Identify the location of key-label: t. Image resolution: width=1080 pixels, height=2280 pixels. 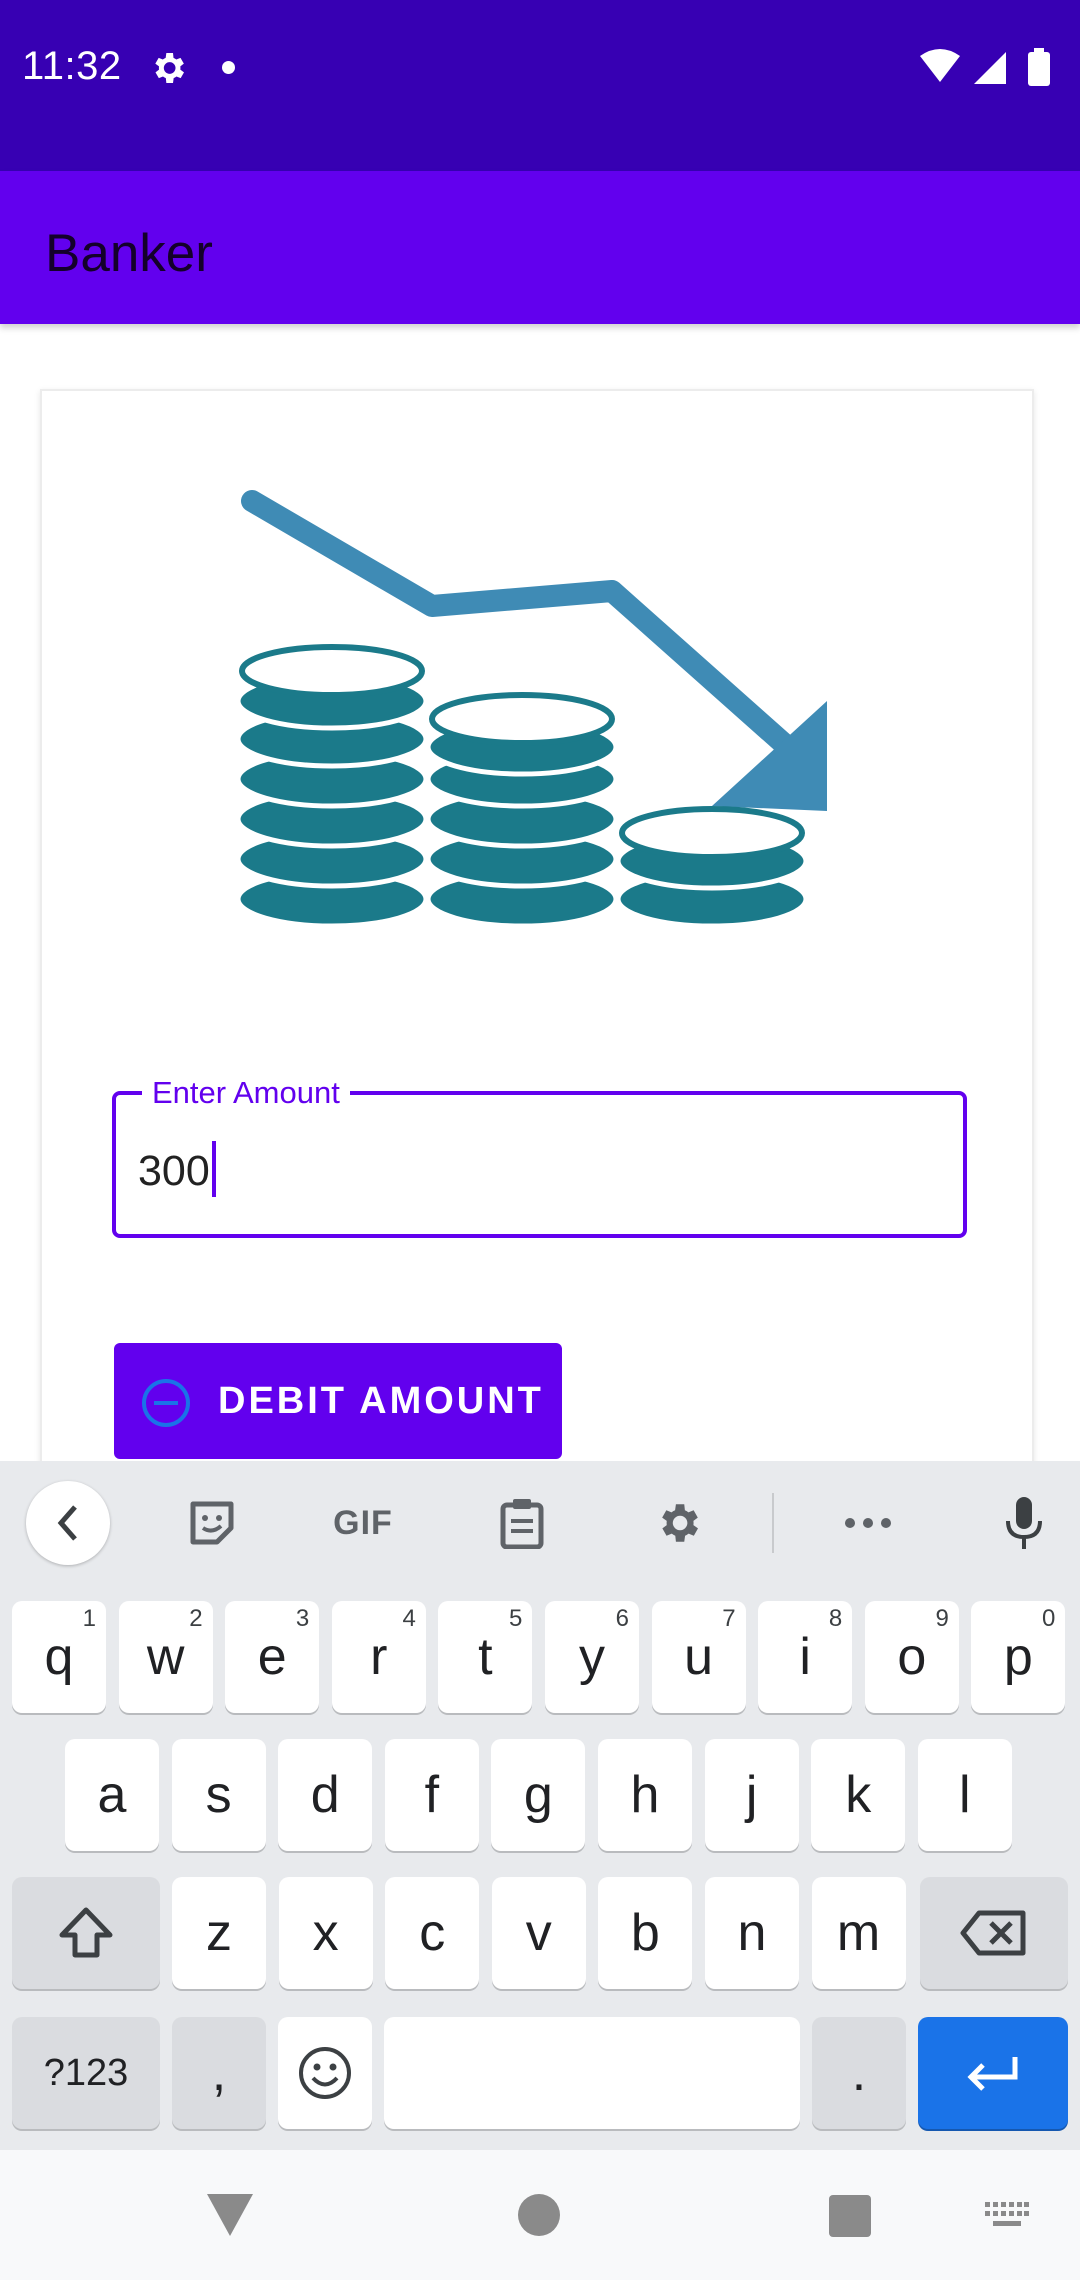
(485, 1657).